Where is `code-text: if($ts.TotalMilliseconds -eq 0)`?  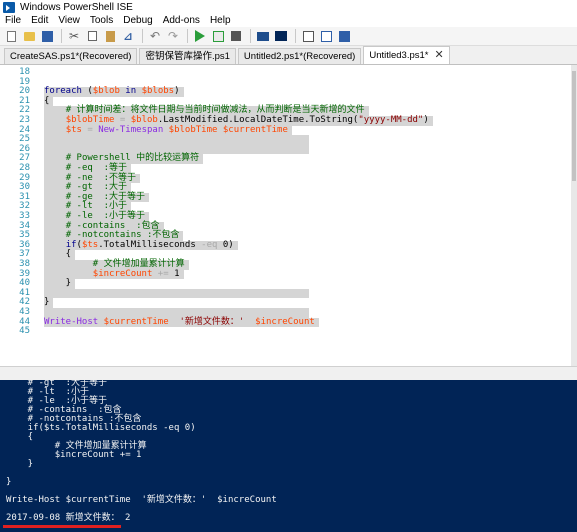 code-text: if($ts.TotalMilliseconds -eq 0) is located at coordinates (141, 245).